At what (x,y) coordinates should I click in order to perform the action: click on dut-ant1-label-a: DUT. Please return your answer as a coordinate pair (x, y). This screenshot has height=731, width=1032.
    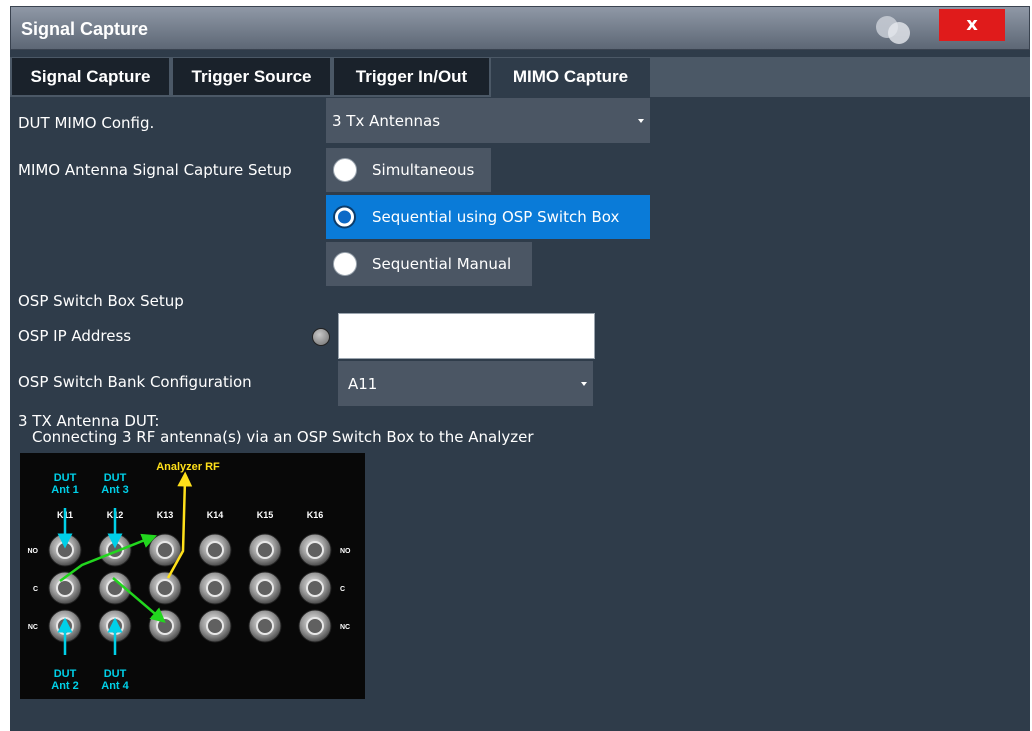
    Looking at the image, I should click on (65, 478).